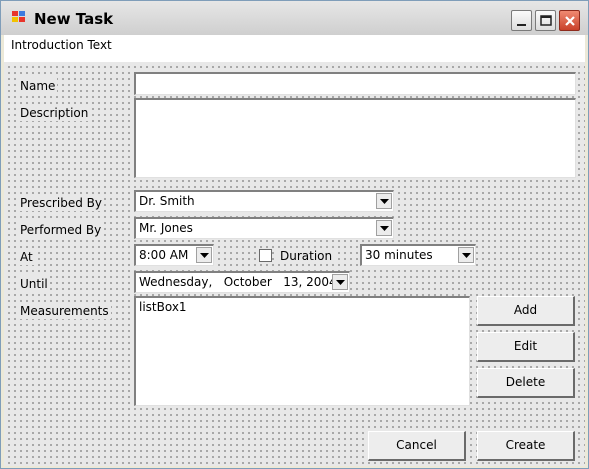 This screenshot has width=589, height=469. Describe the element at coordinates (61, 230) in the screenshot. I see `performed-by-label: Performed By` at that location.